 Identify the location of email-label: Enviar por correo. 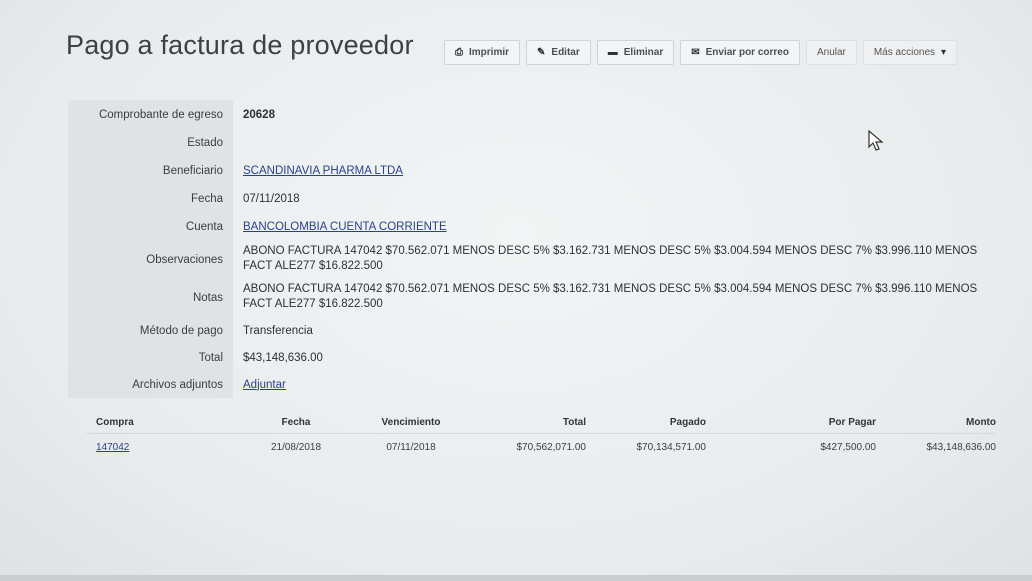
(747, 52).